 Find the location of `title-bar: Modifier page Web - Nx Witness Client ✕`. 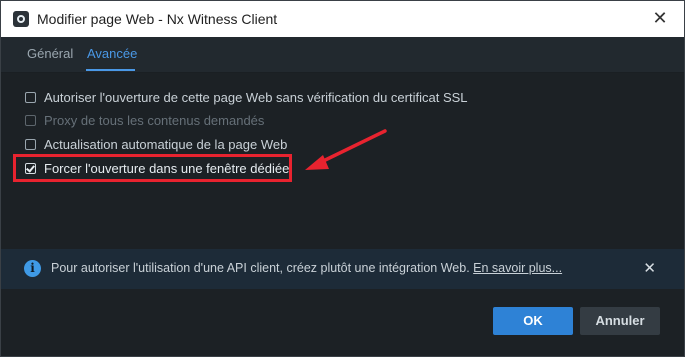

title-bar: Modifier page Web - Nx Witness Client ✕ is located at coordinates (342, 19).